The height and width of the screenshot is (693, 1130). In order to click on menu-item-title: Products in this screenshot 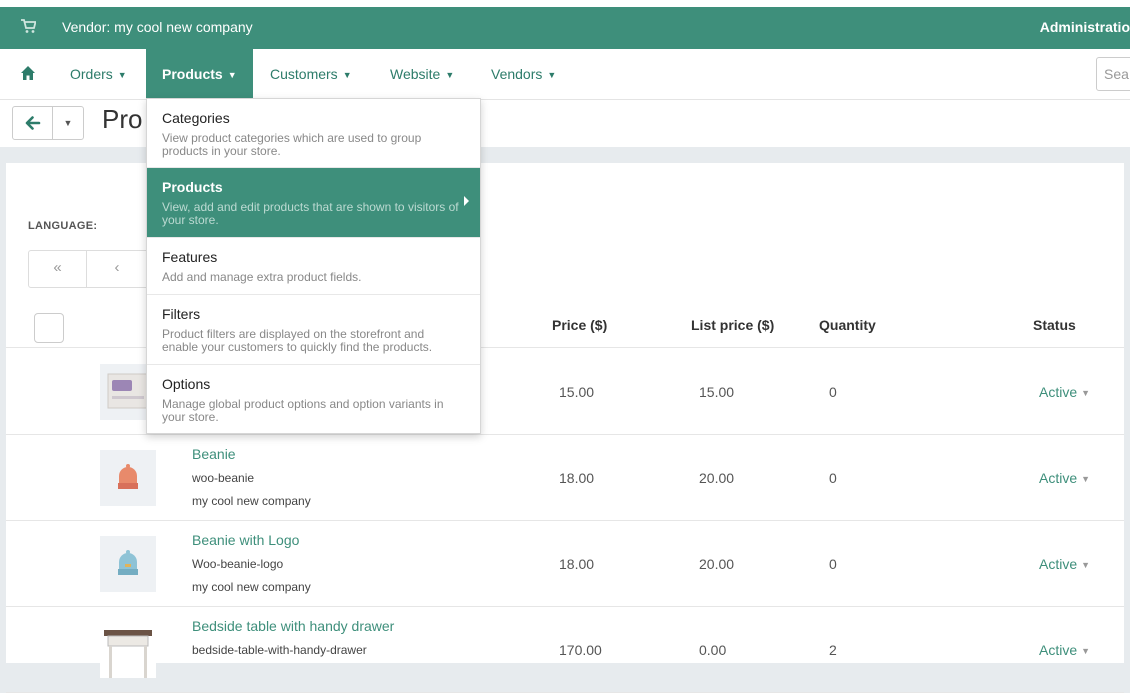, I will do `click(192, 187)`.